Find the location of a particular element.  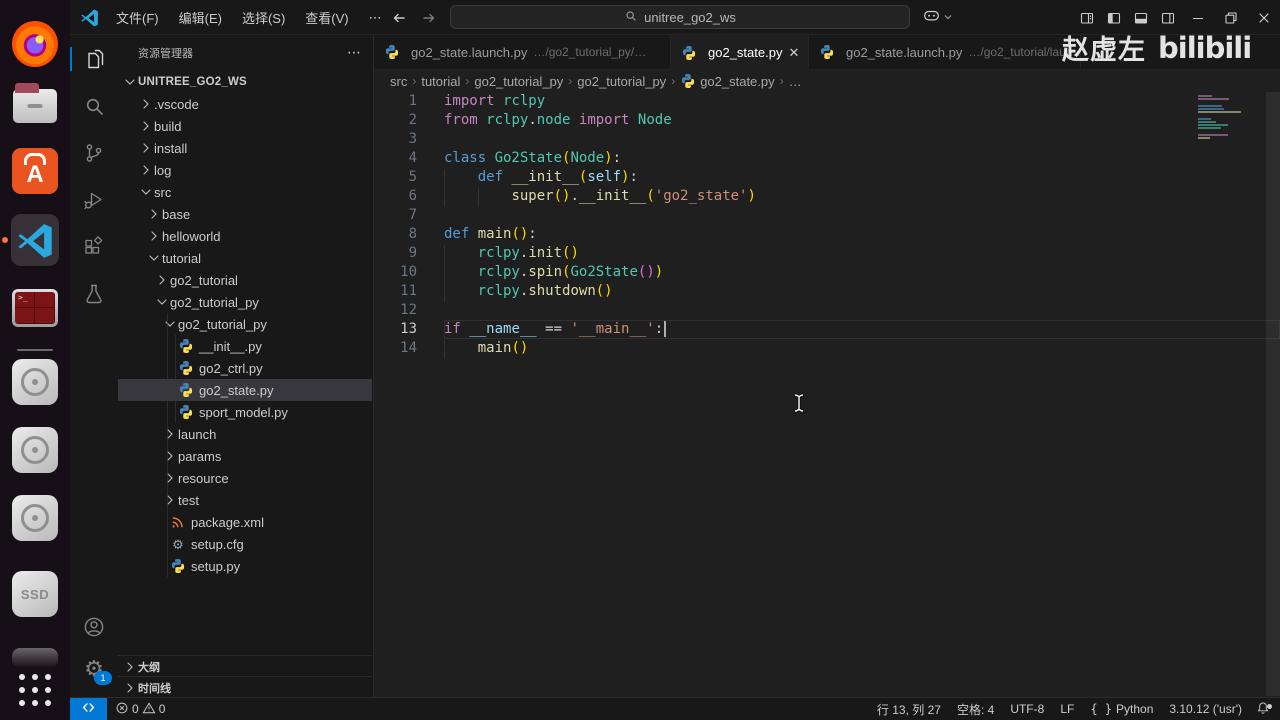

menu-selection: 选择(S) is located at coordinates (263, 17).